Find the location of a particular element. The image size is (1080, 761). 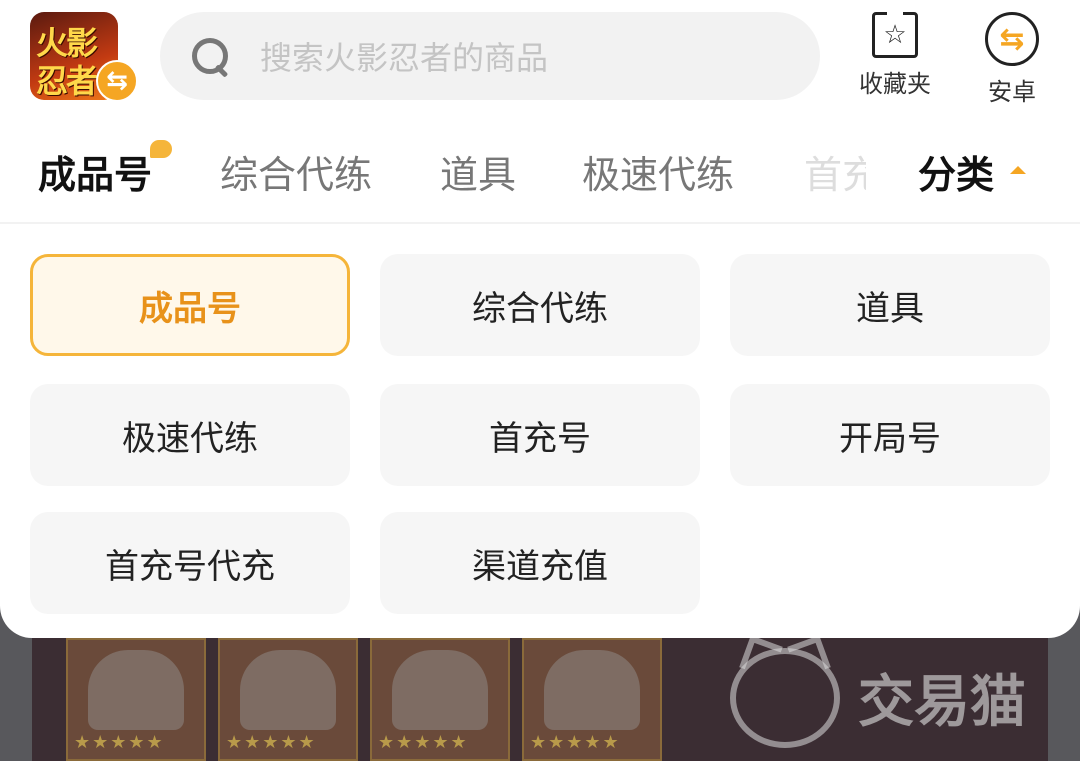

tab-express-leveling: 极速代练 is located at coordinates (658, 171).